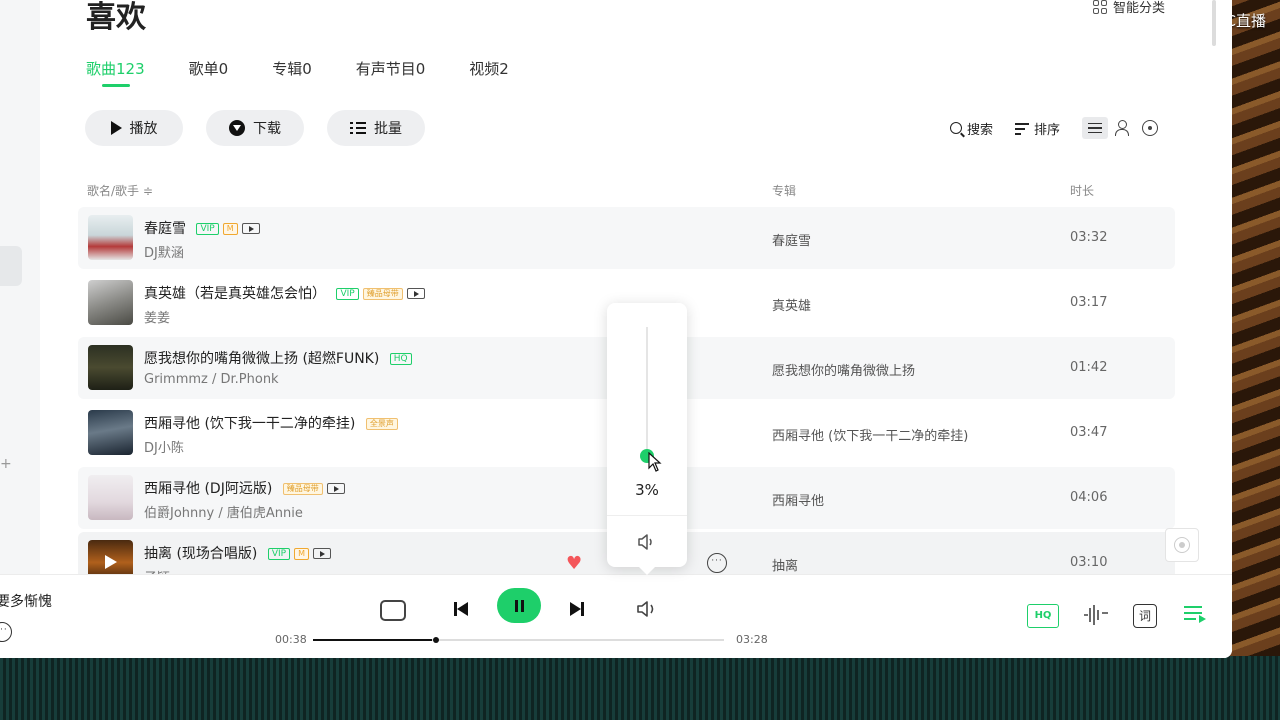  What do you see at coordinates (116, 128) in the screenshot?
I see `play-icon` at bounding box center [116, 128].